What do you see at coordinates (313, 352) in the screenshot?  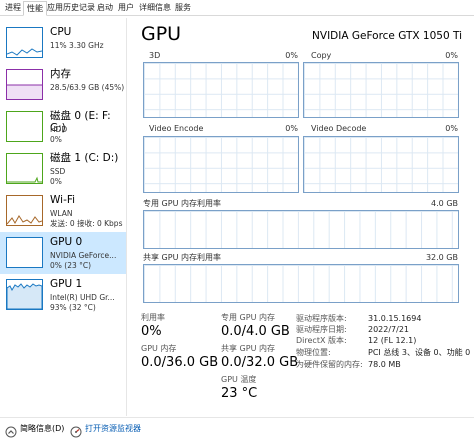 I see `info-key: 物理位置:` at bounding box center [313, 352].